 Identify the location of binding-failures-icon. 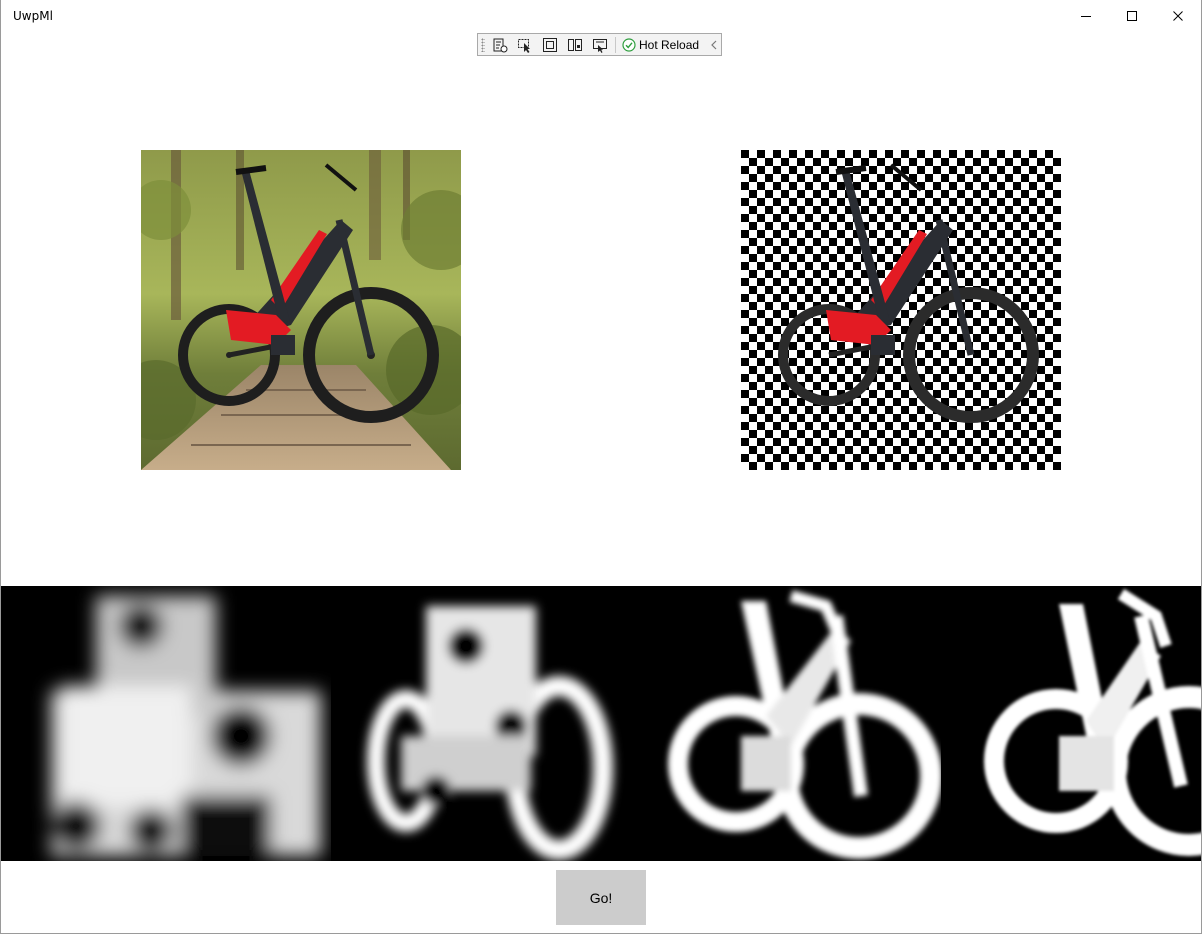
(600, 46).